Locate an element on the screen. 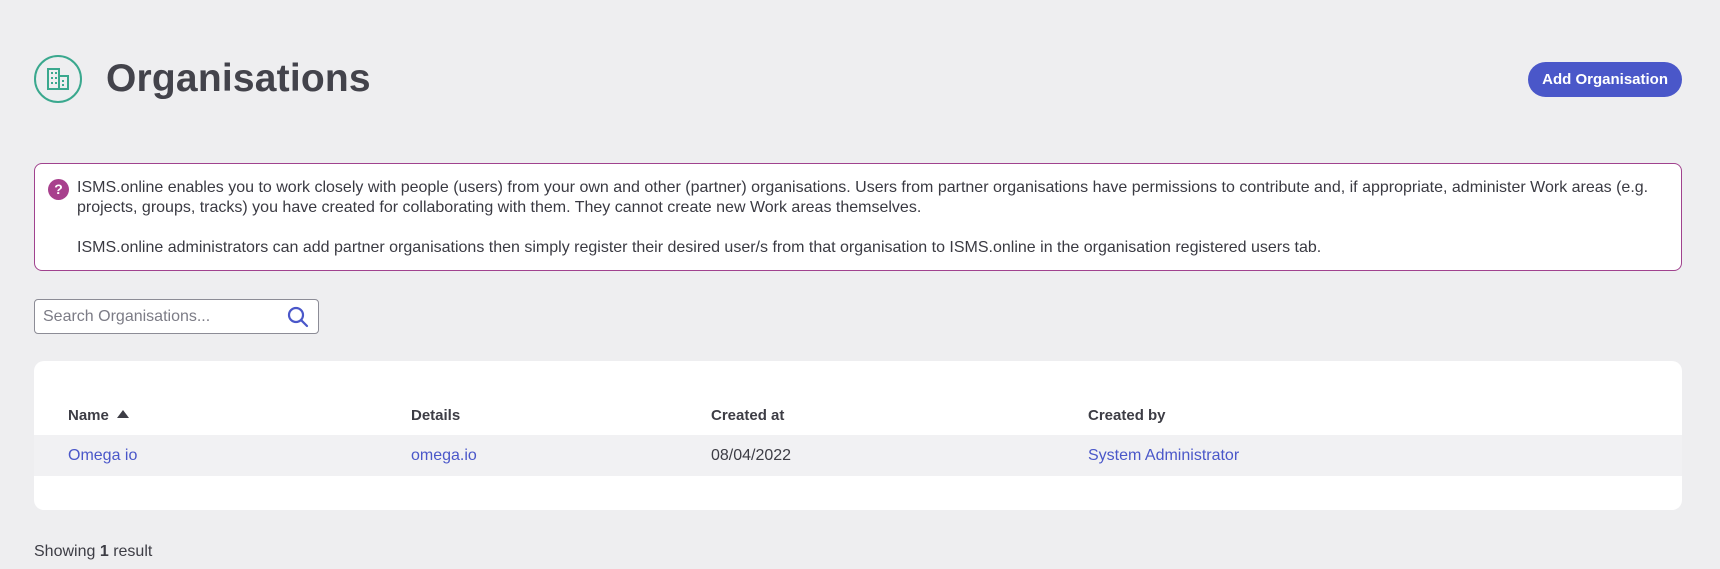 The width and height of the screenshot is (1720, 569). created-by-link: System Administrator is located at coordinates (1163, 456).